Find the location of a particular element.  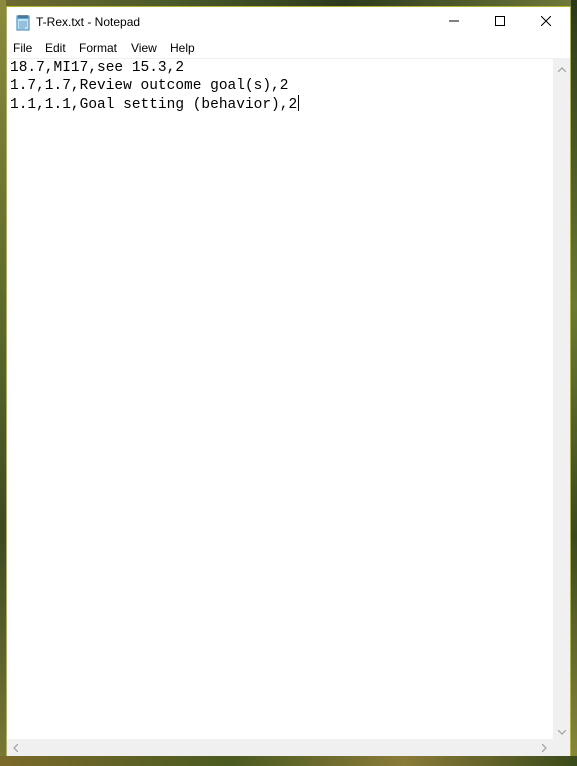

chevron-left-icon is located at coordinates (16, 748).